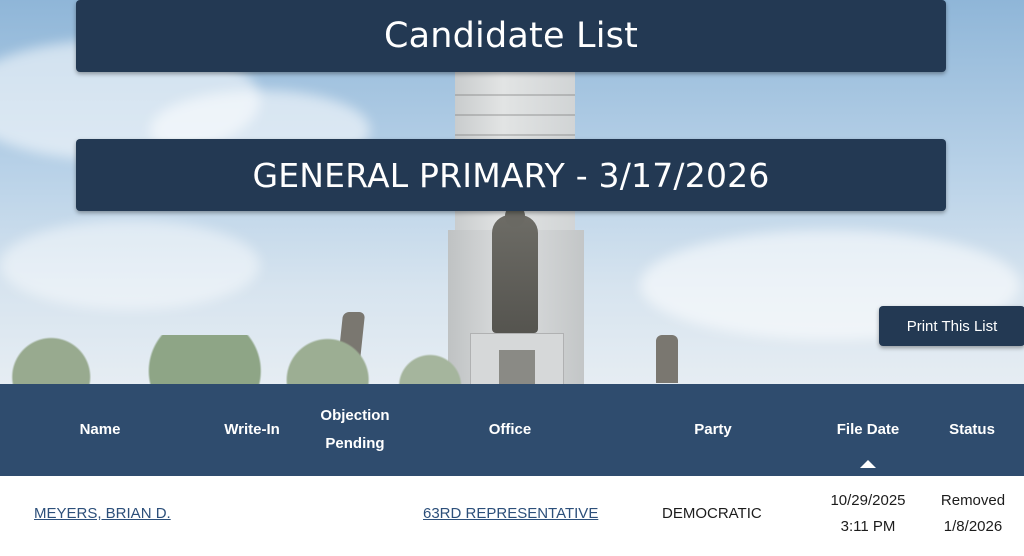  What do you see at coordinates (868, 500) in the screenshot?
I see `file-date: 10/29/2025` at bounding box center [868, 500].